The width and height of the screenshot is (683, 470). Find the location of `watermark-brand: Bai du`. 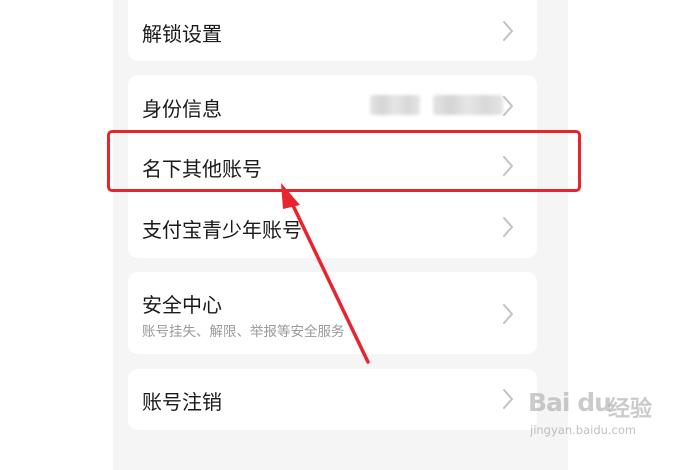

watermark-brand: Bai du is located at coordinates (570, 402).